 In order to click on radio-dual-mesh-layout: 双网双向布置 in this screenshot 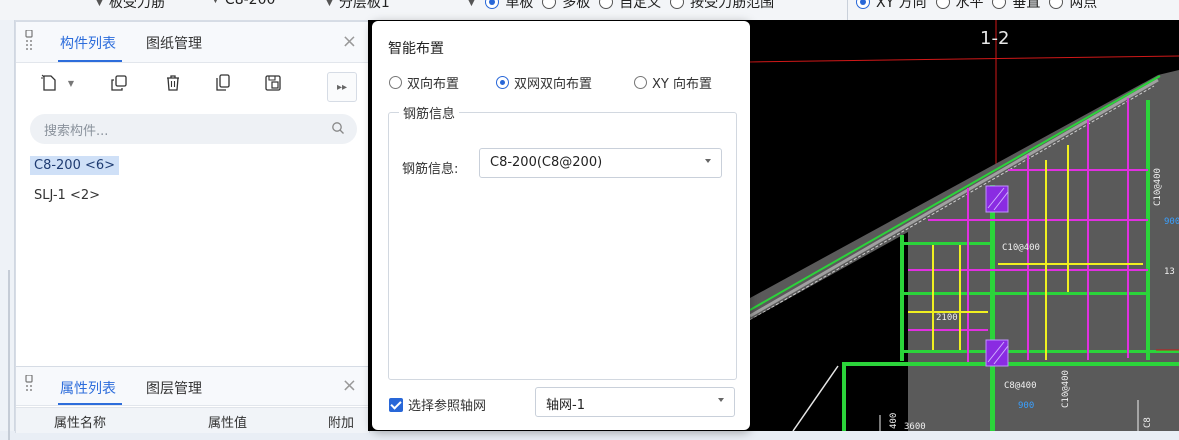, I will do `click(544, 82)`.